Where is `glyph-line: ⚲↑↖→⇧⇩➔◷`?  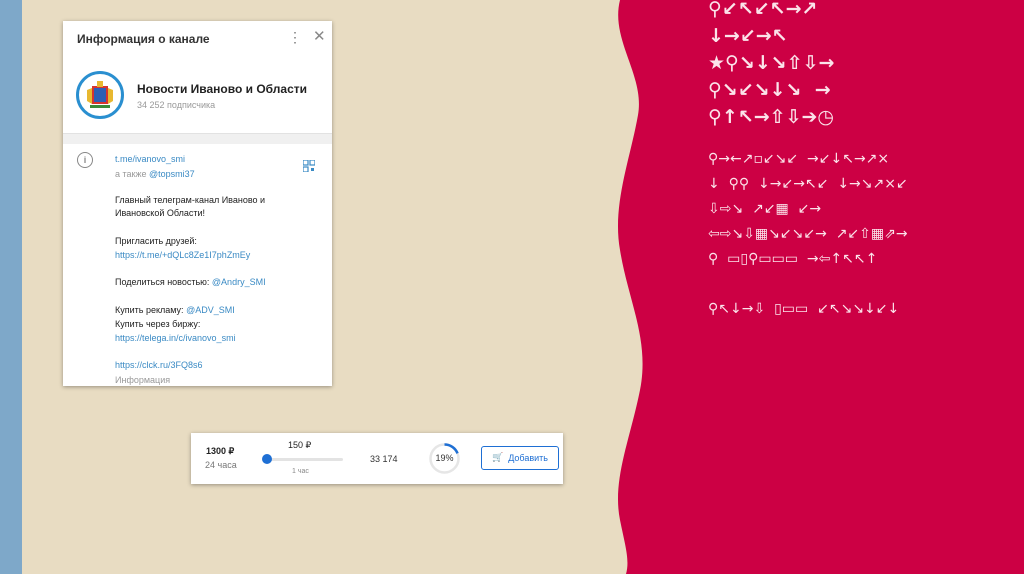
glyph-line: ⚲↑↖→⇧⇩➔◷ is located at coordinates (771, 117).